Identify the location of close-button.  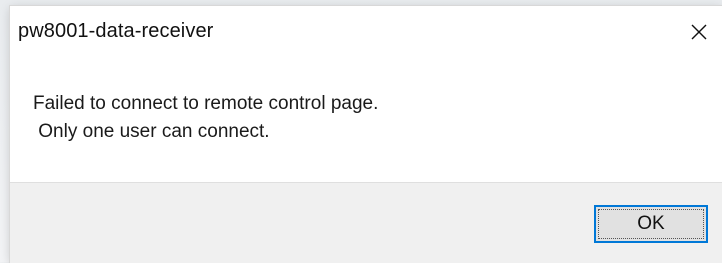
(699, 32).